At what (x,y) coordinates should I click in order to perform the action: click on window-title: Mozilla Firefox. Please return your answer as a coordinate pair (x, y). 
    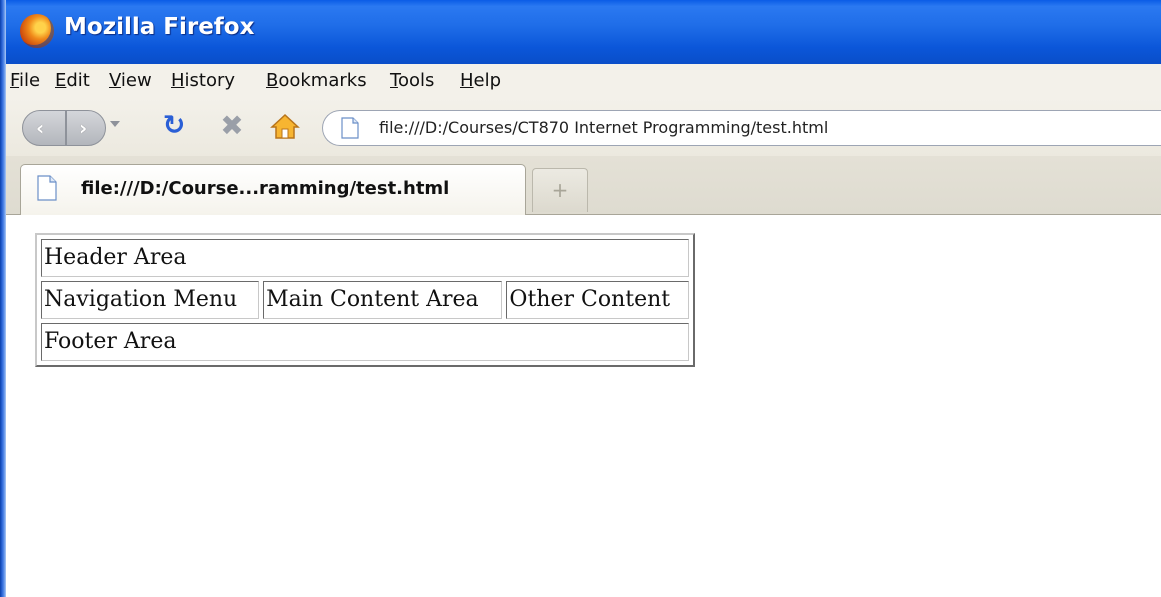
    Looking at the image, I should click on (159, 27).